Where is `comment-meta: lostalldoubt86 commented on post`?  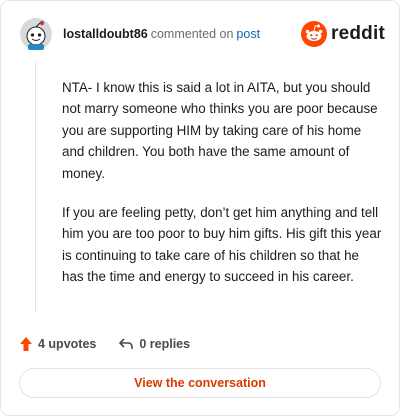
comment-meta: lostalldoubt86 commented on post is located at coordinates (161, 34).